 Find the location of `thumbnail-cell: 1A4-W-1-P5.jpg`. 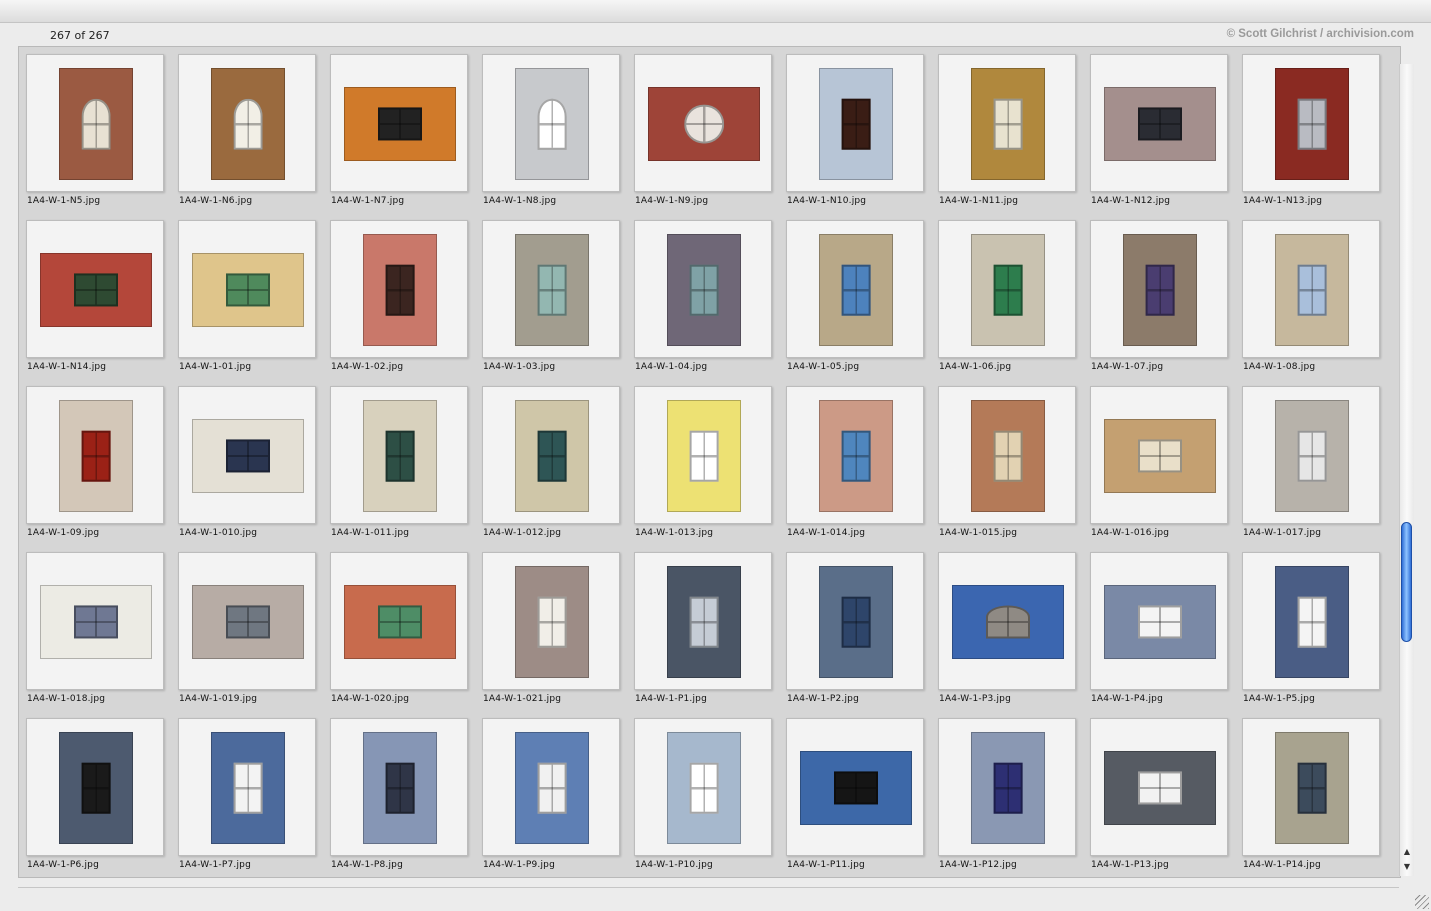

thumbnail-cell: 1A4-W-1-P5.jpg is located at coordinates (1318, 635).